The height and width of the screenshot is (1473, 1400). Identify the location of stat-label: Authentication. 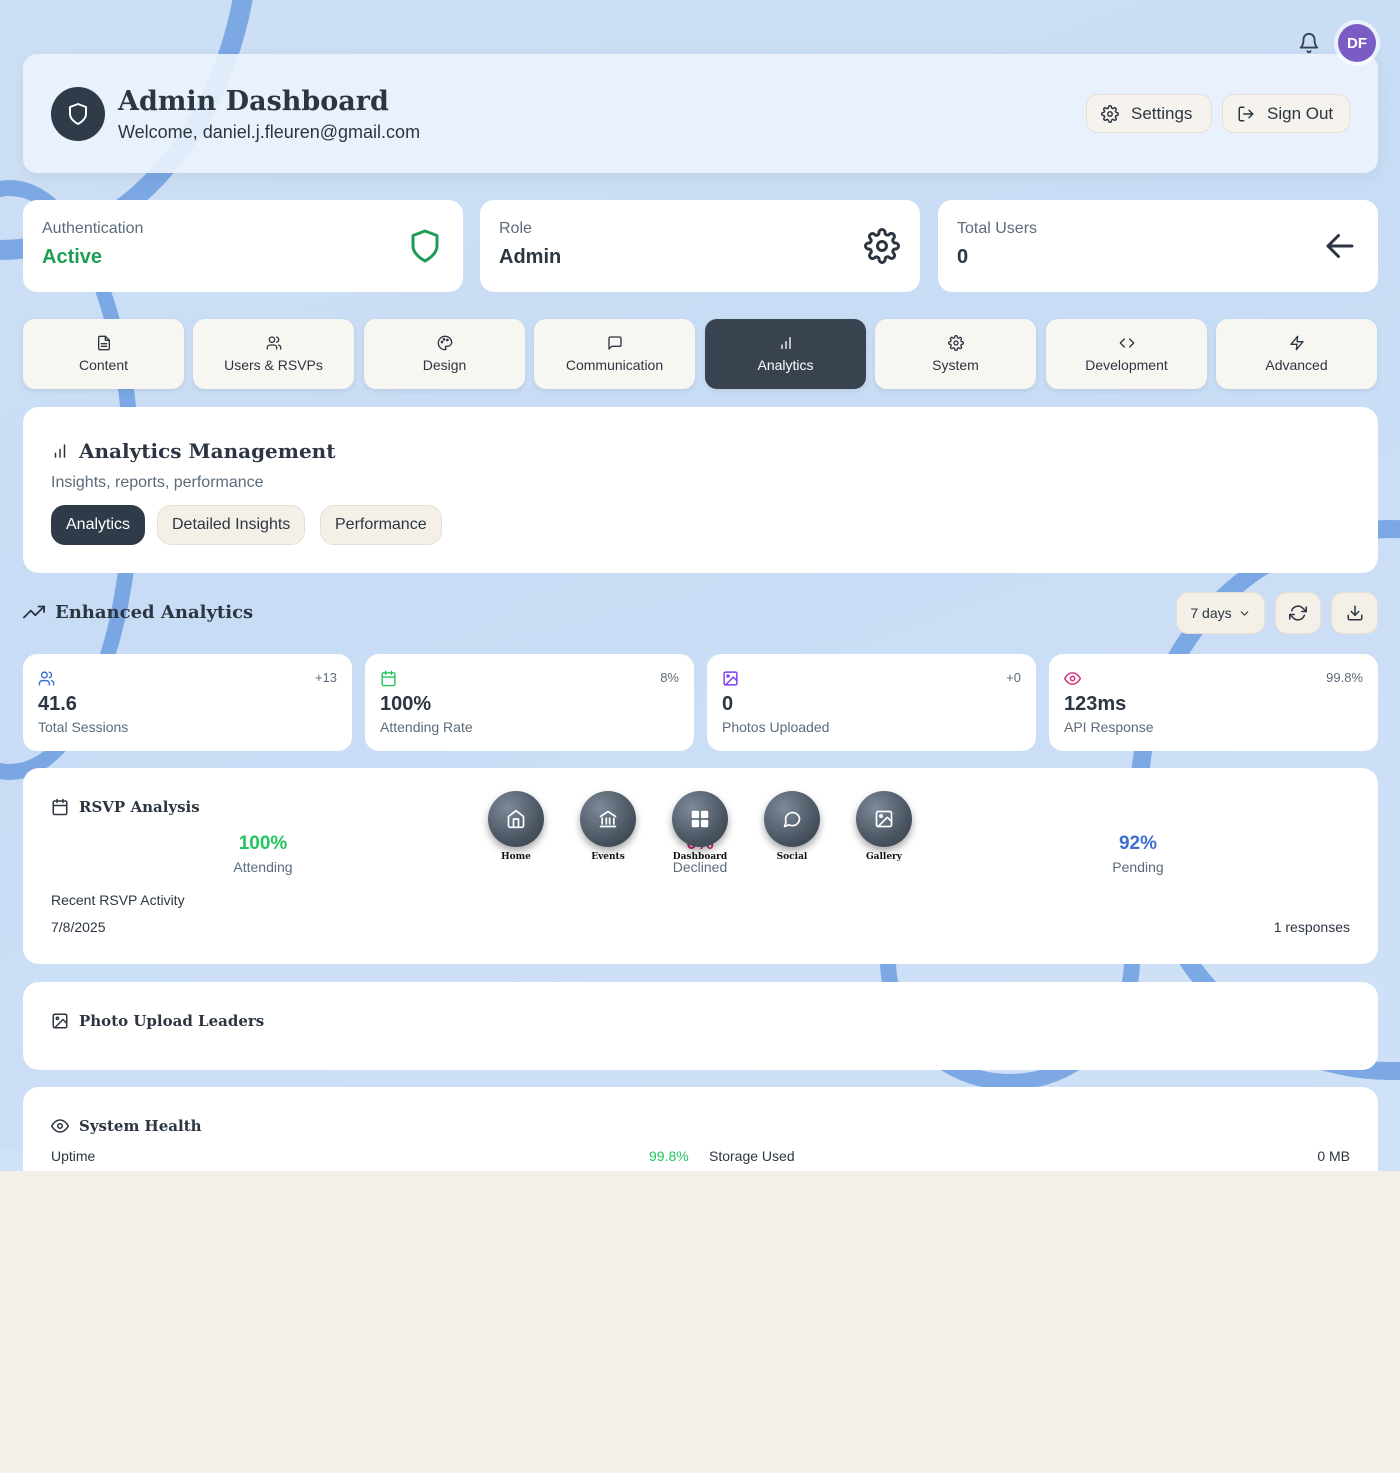
(93, 228).